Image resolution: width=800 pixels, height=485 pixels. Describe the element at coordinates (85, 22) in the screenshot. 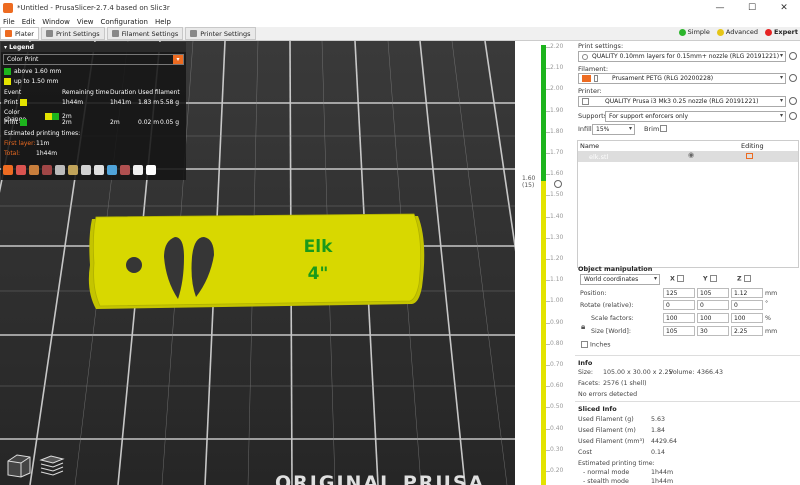

I see `menu-view: View` at that location.